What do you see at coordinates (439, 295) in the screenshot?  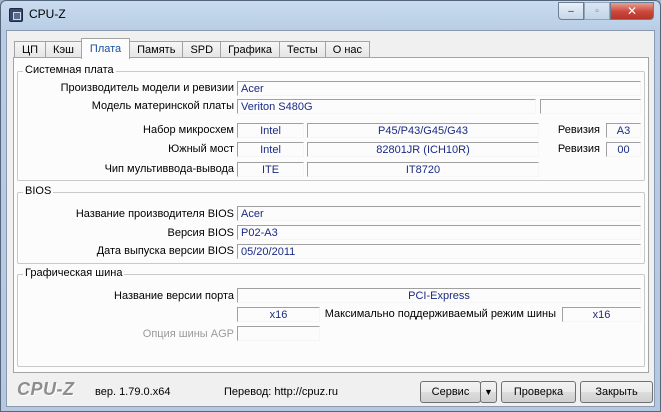 I see `gi-version-value: PCI-Express` at bounding box center [439, 295].